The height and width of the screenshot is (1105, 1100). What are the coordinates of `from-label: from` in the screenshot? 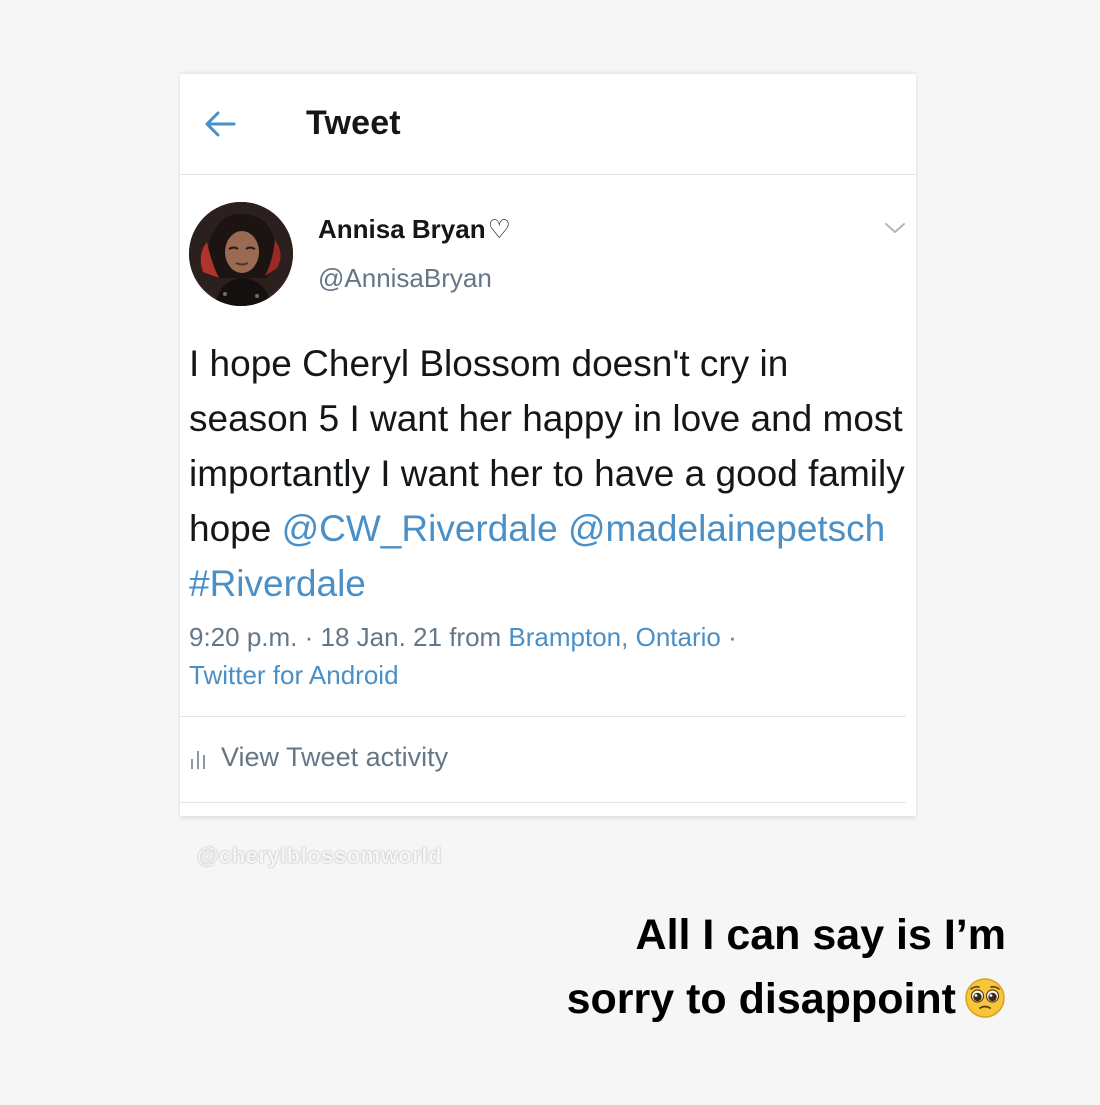 It's located at (475, 637).